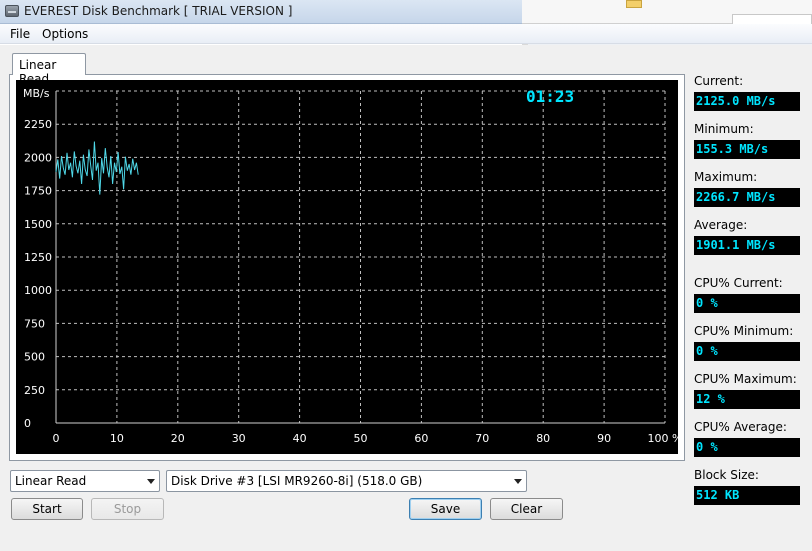 The width and height of the screenshot is (812, 551). I want to click on y-axis-unit: MB/s, so click(36, 93).